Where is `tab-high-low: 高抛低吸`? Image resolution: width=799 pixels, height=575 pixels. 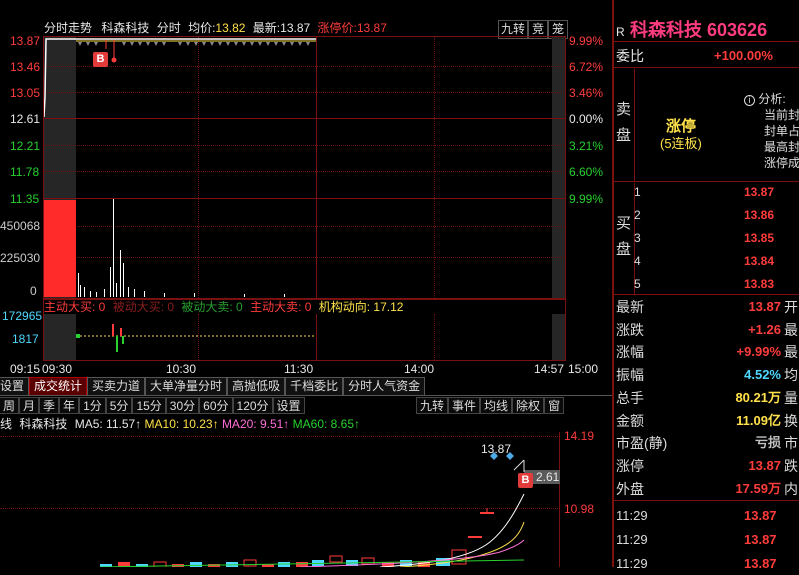
tab-high-low: 高抛低吸 is located at coordinates (256, 386).